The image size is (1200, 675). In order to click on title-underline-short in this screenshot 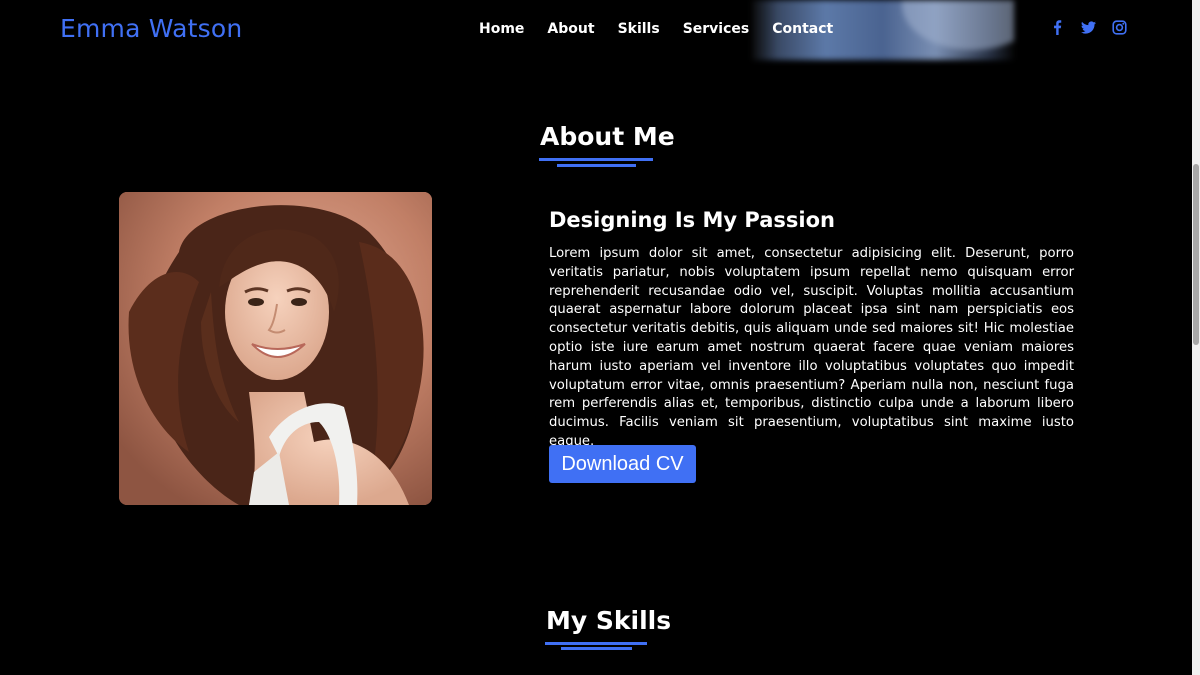, I will do `click(596, 165)`.